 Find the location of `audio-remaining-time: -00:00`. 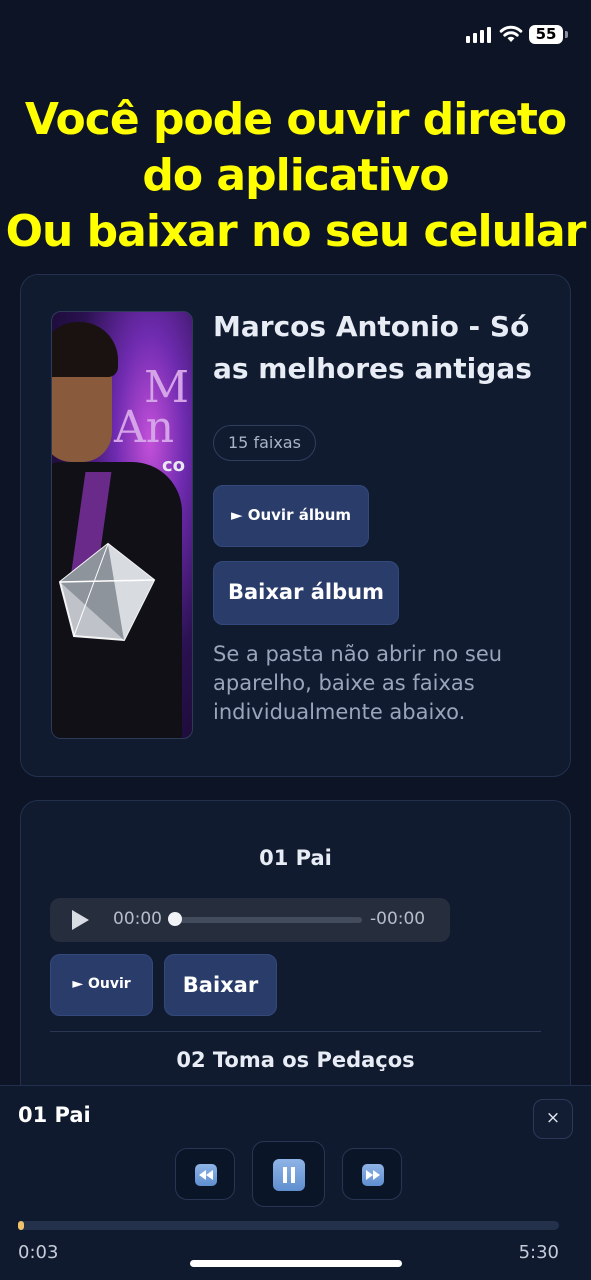

audio-remaining-time: -00:00 is located at coordinates (398, 919).